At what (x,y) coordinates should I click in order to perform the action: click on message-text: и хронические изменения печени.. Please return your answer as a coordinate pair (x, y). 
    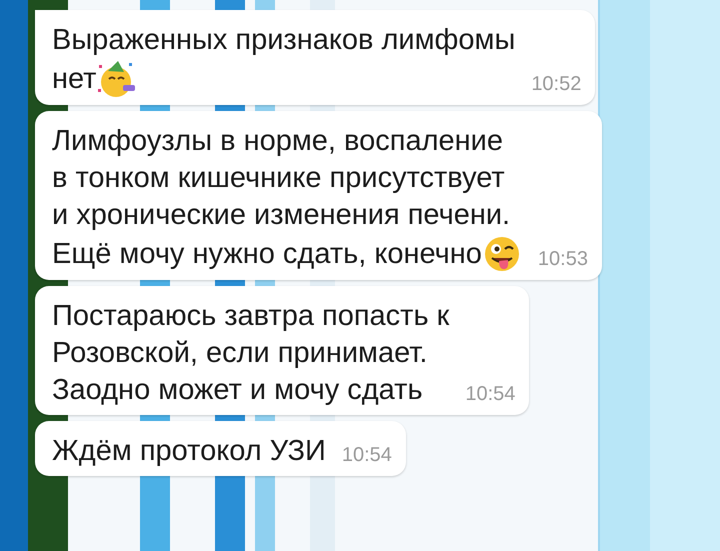
    Looking at the image, I should click on (281, 215).